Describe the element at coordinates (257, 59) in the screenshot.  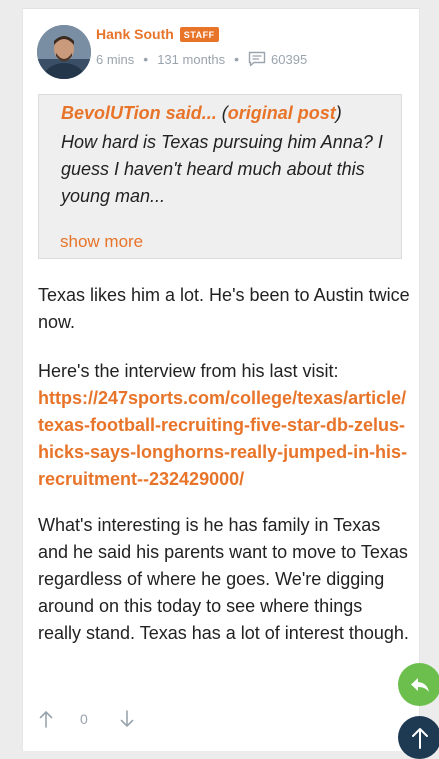
I see `comment-bubble-icon` at that location.